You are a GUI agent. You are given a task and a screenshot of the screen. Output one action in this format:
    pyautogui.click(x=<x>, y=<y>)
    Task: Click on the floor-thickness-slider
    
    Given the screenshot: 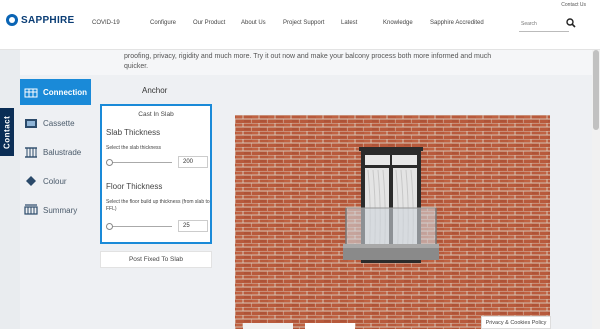 What is the action you would take?
    pyautogui.click(x=139, y=226)
    